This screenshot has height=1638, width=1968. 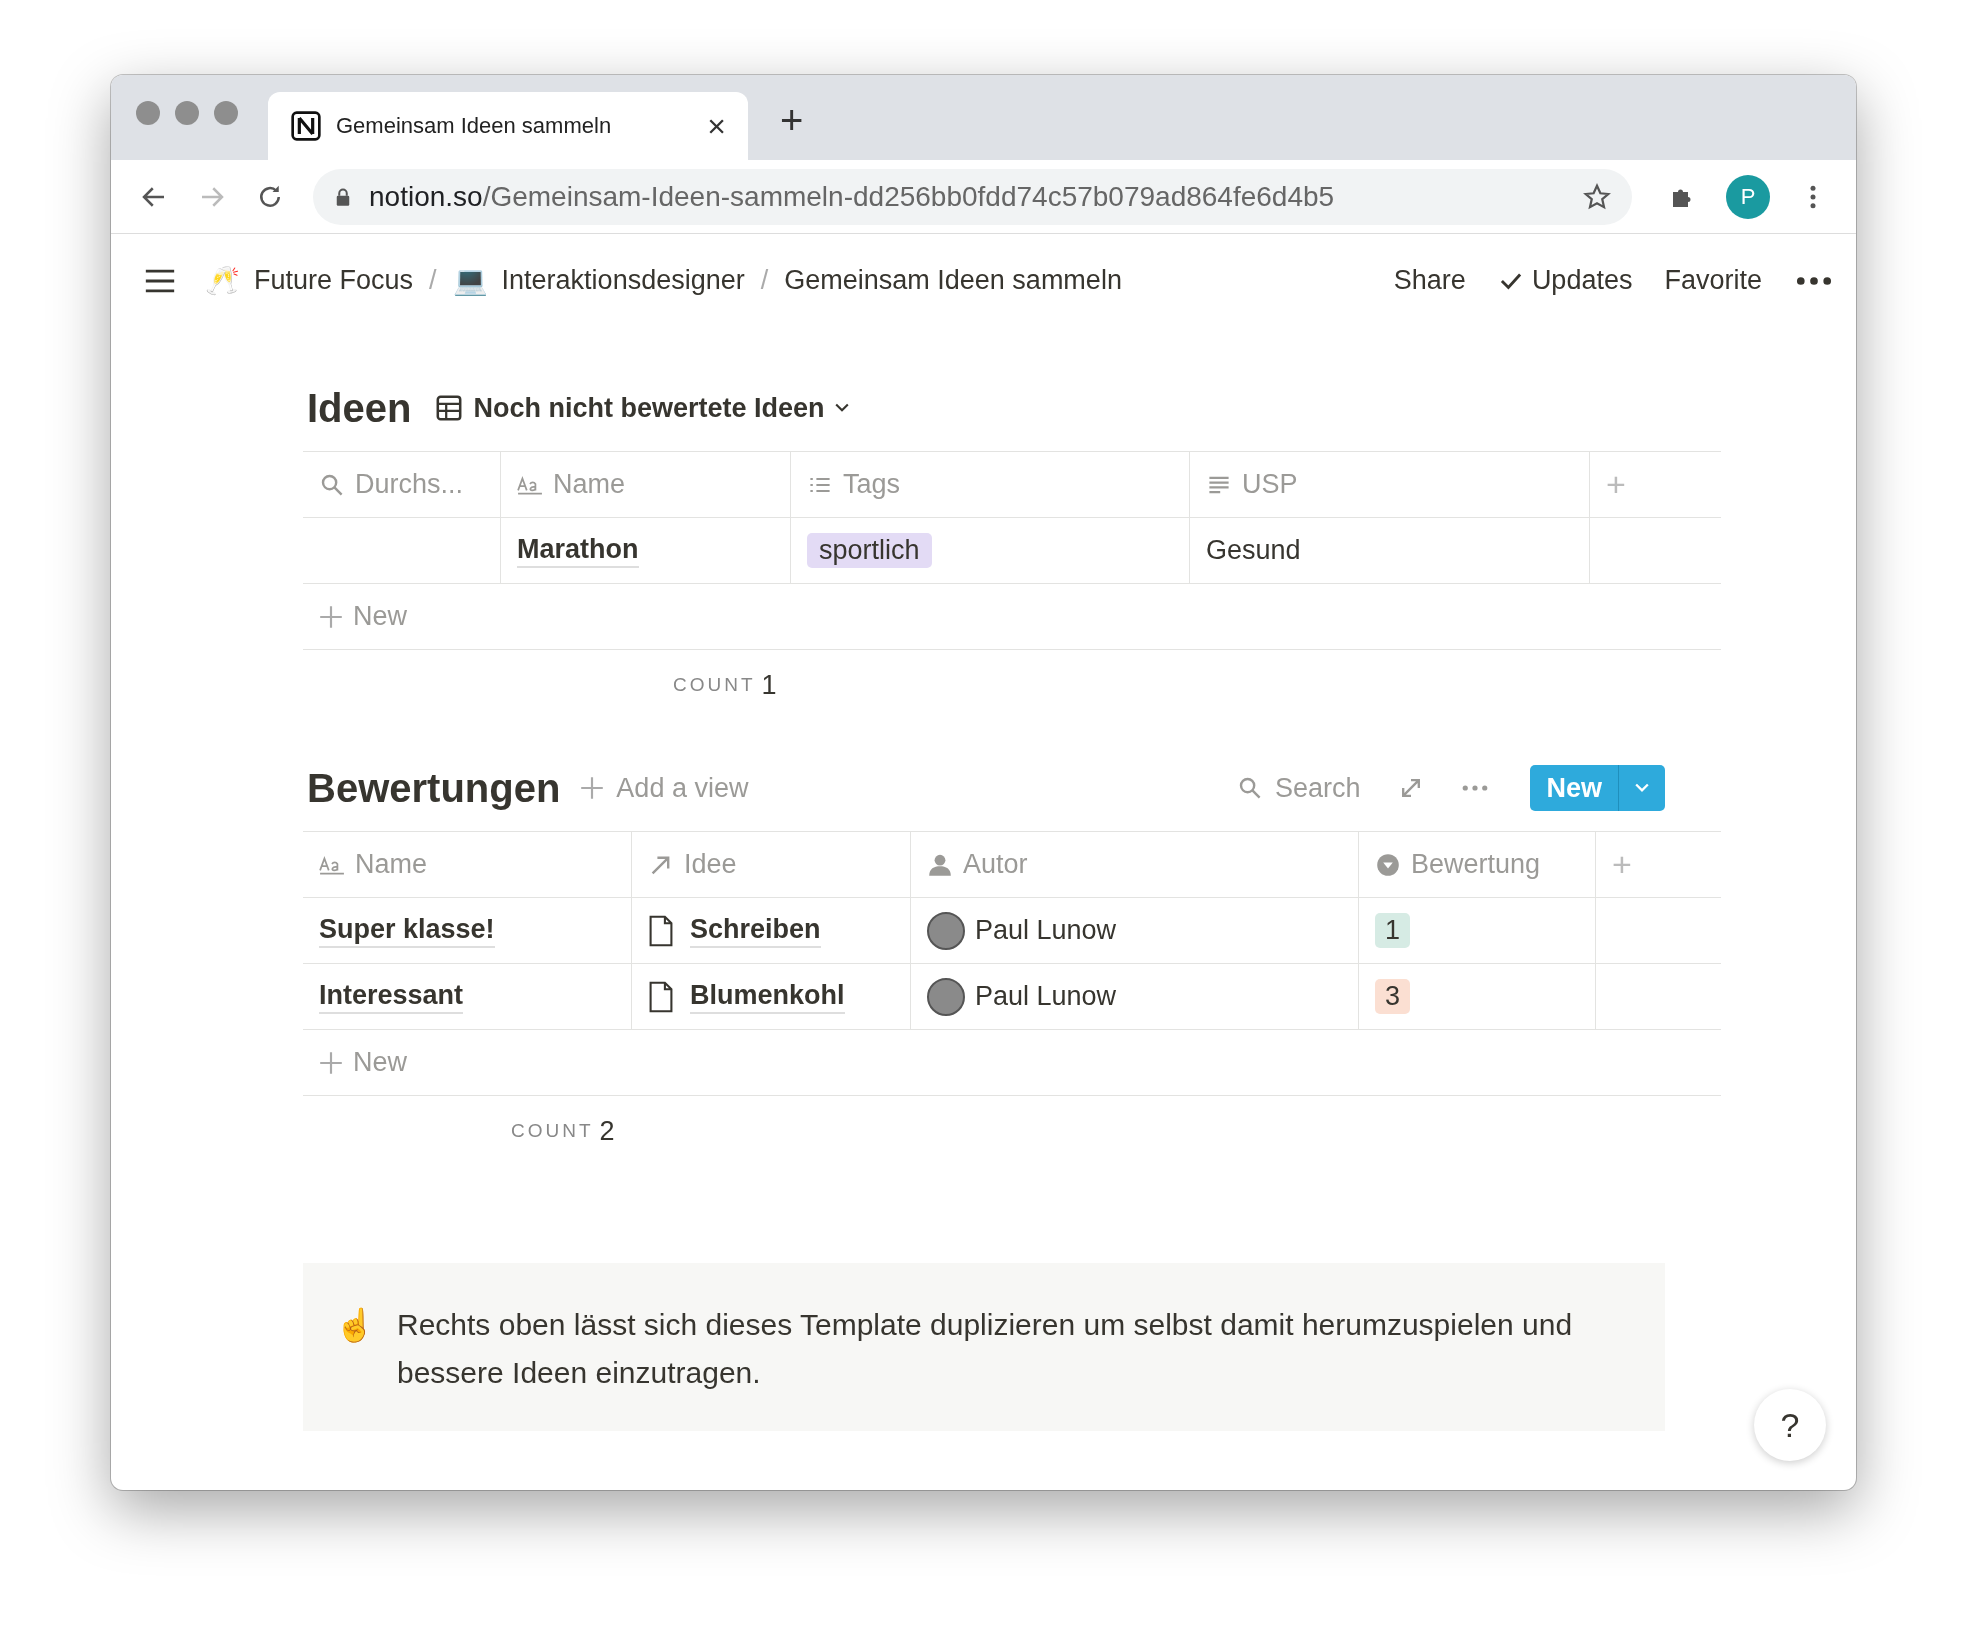 I want to click on dropdown-circle-icon, so click(x=1388, y=864).